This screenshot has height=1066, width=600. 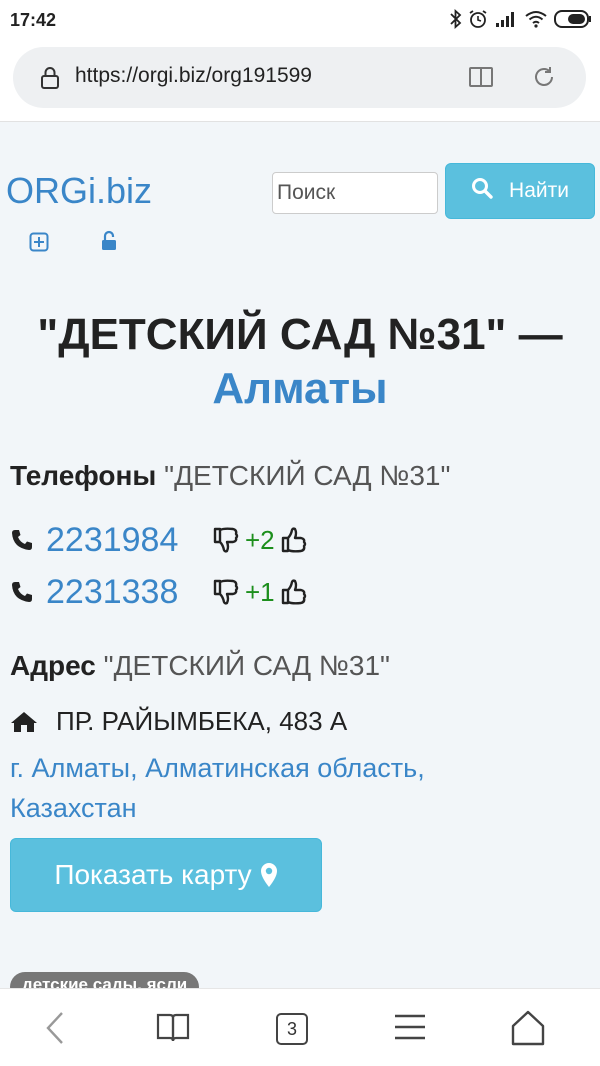 I want to click on phone-number: 2231984, so click(x=128, y=540).